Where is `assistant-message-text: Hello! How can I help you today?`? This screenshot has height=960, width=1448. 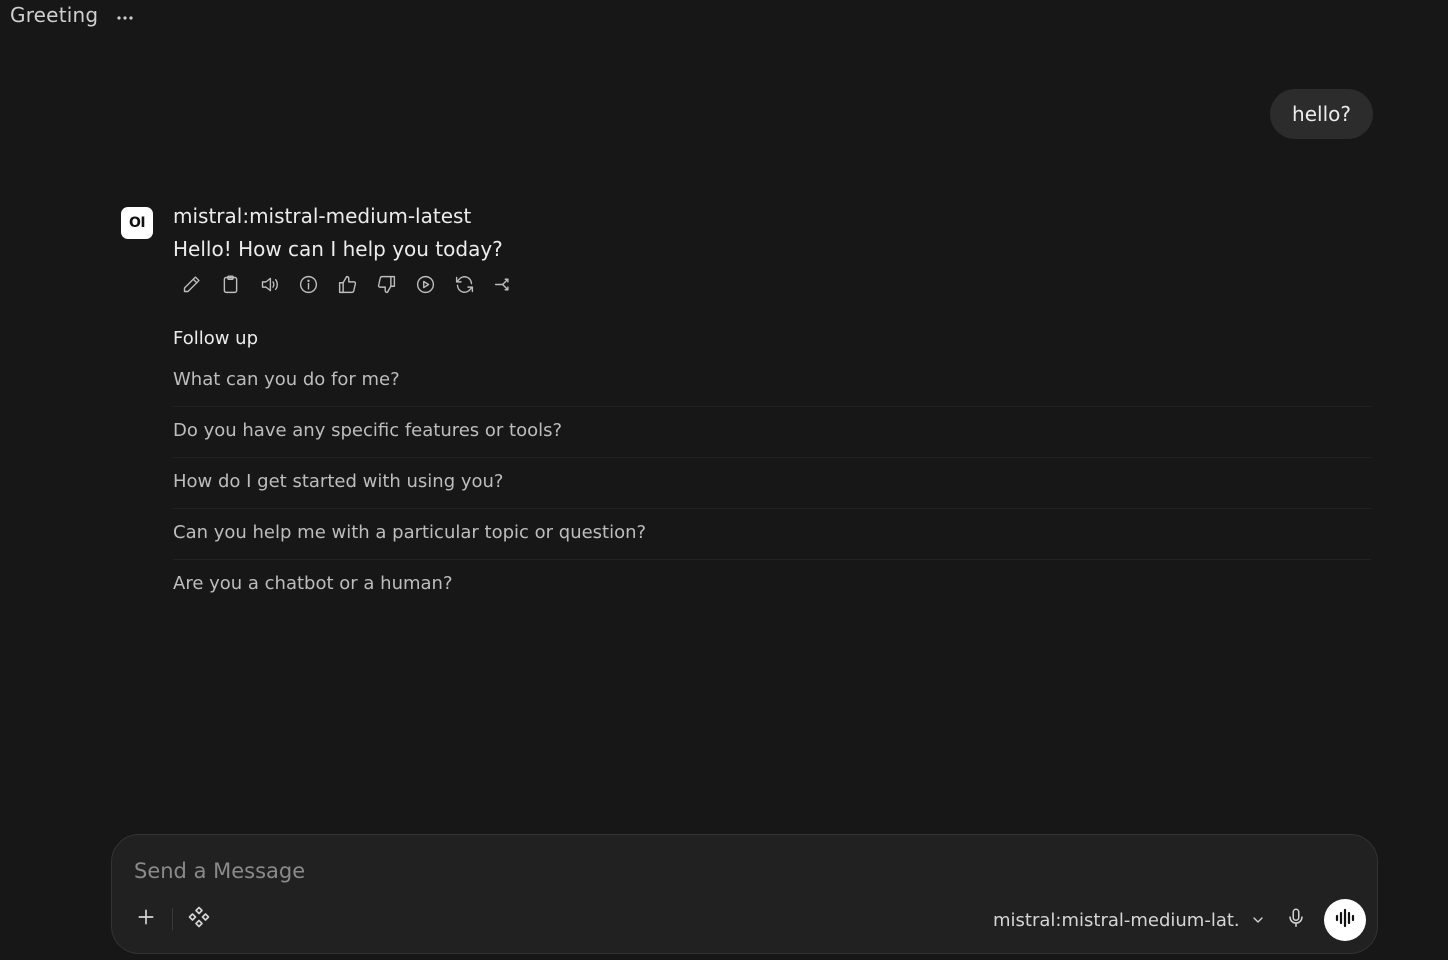 assistant-message-text: Hello! How can I help you today? is located at coordinates (338, 249).